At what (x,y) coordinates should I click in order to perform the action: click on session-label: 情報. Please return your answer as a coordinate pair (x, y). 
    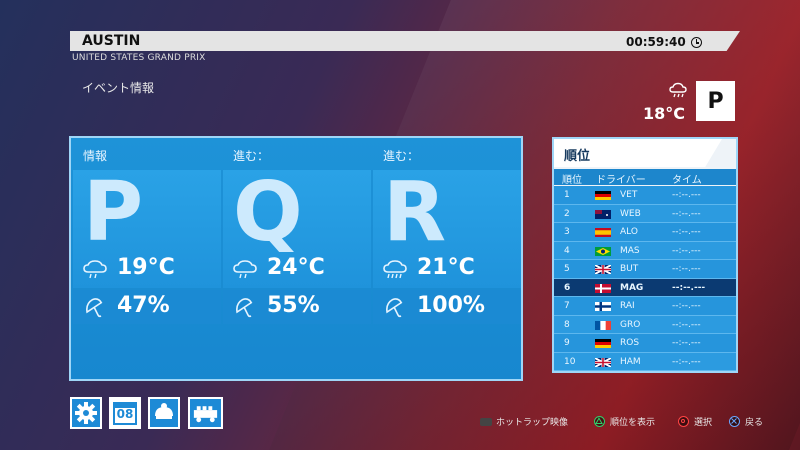
    Looking at the image, I should click on (95, 156).